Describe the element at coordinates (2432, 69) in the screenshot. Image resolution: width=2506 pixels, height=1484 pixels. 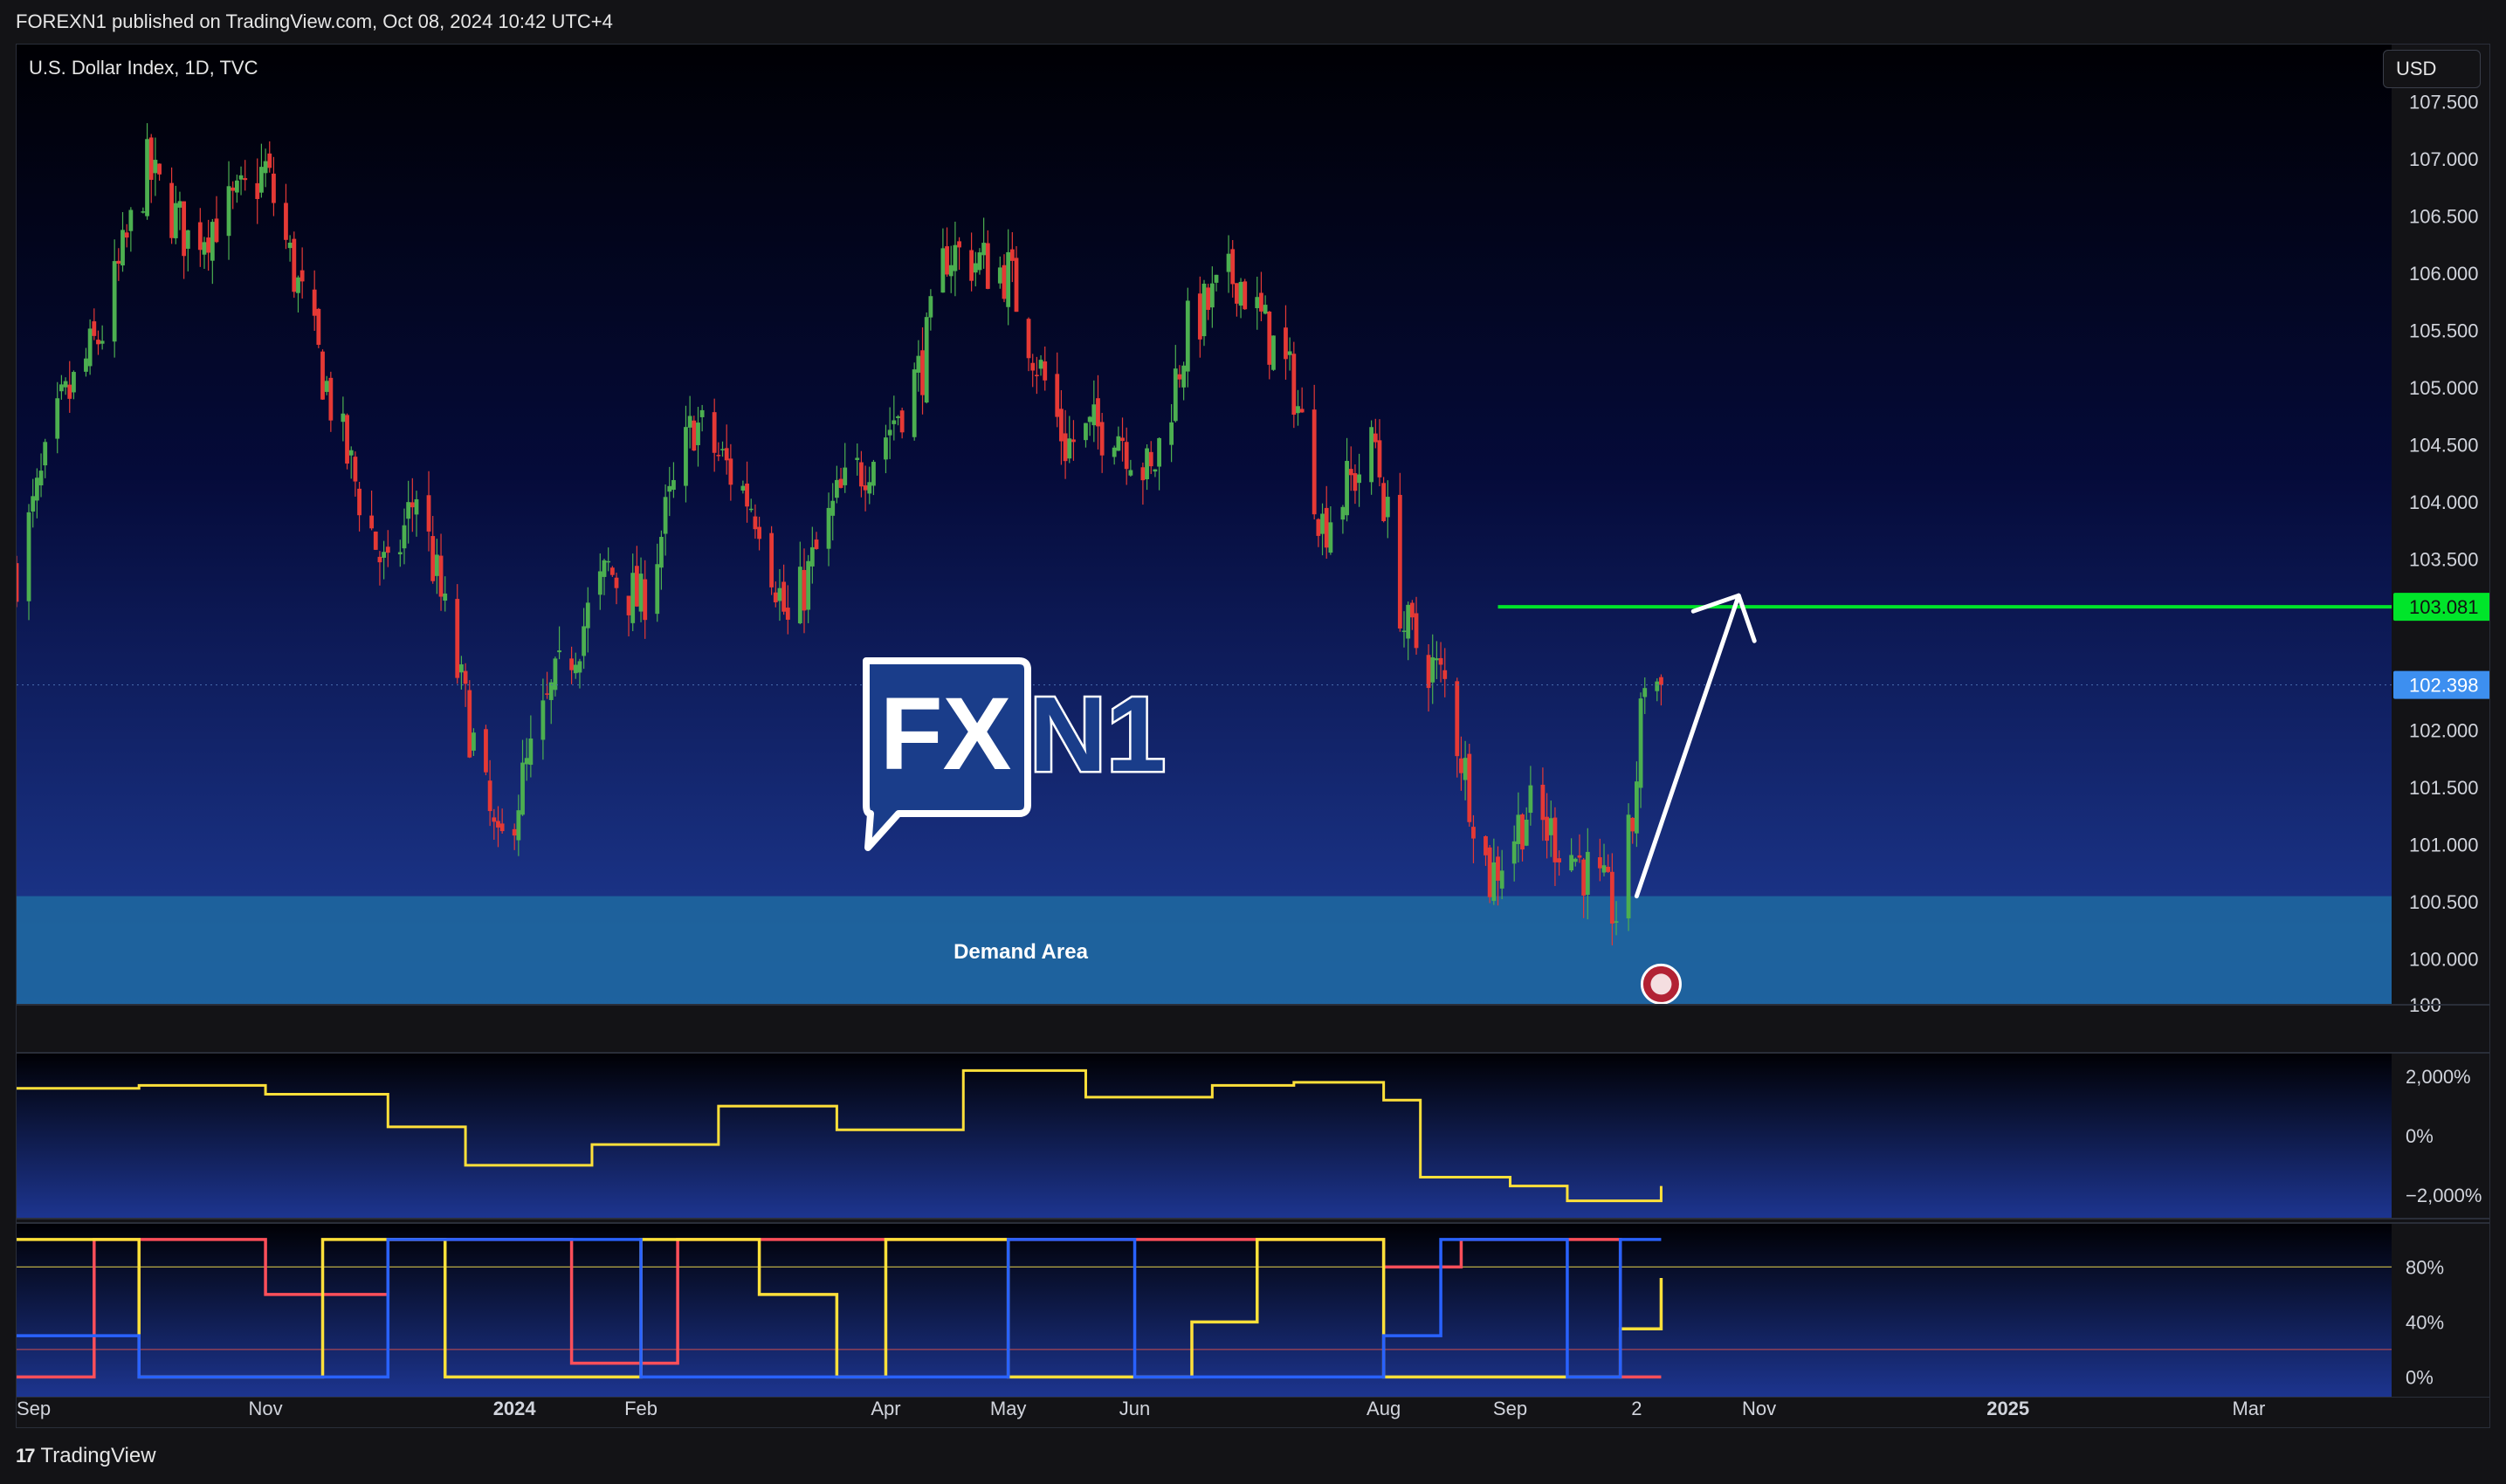
I see `currency-button: USD` at that location.